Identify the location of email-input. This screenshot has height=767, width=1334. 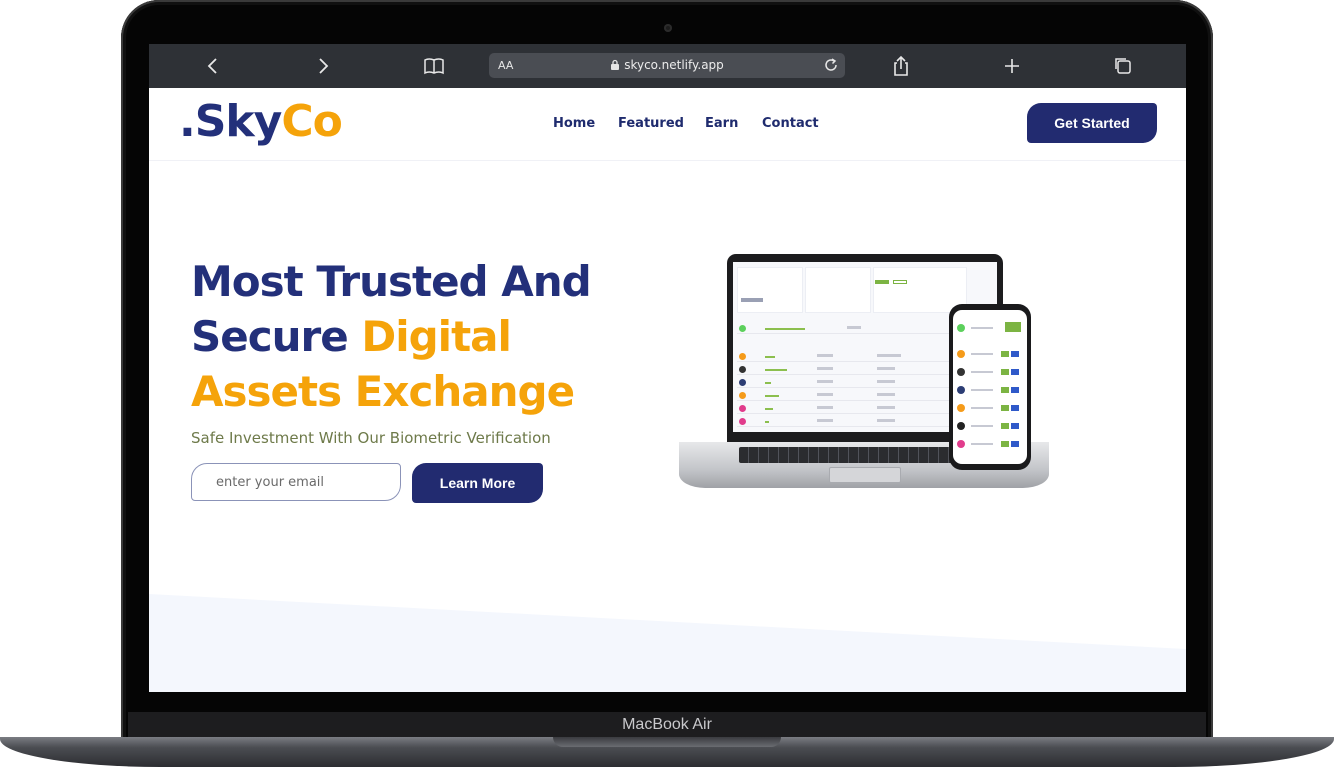
(296, 482).